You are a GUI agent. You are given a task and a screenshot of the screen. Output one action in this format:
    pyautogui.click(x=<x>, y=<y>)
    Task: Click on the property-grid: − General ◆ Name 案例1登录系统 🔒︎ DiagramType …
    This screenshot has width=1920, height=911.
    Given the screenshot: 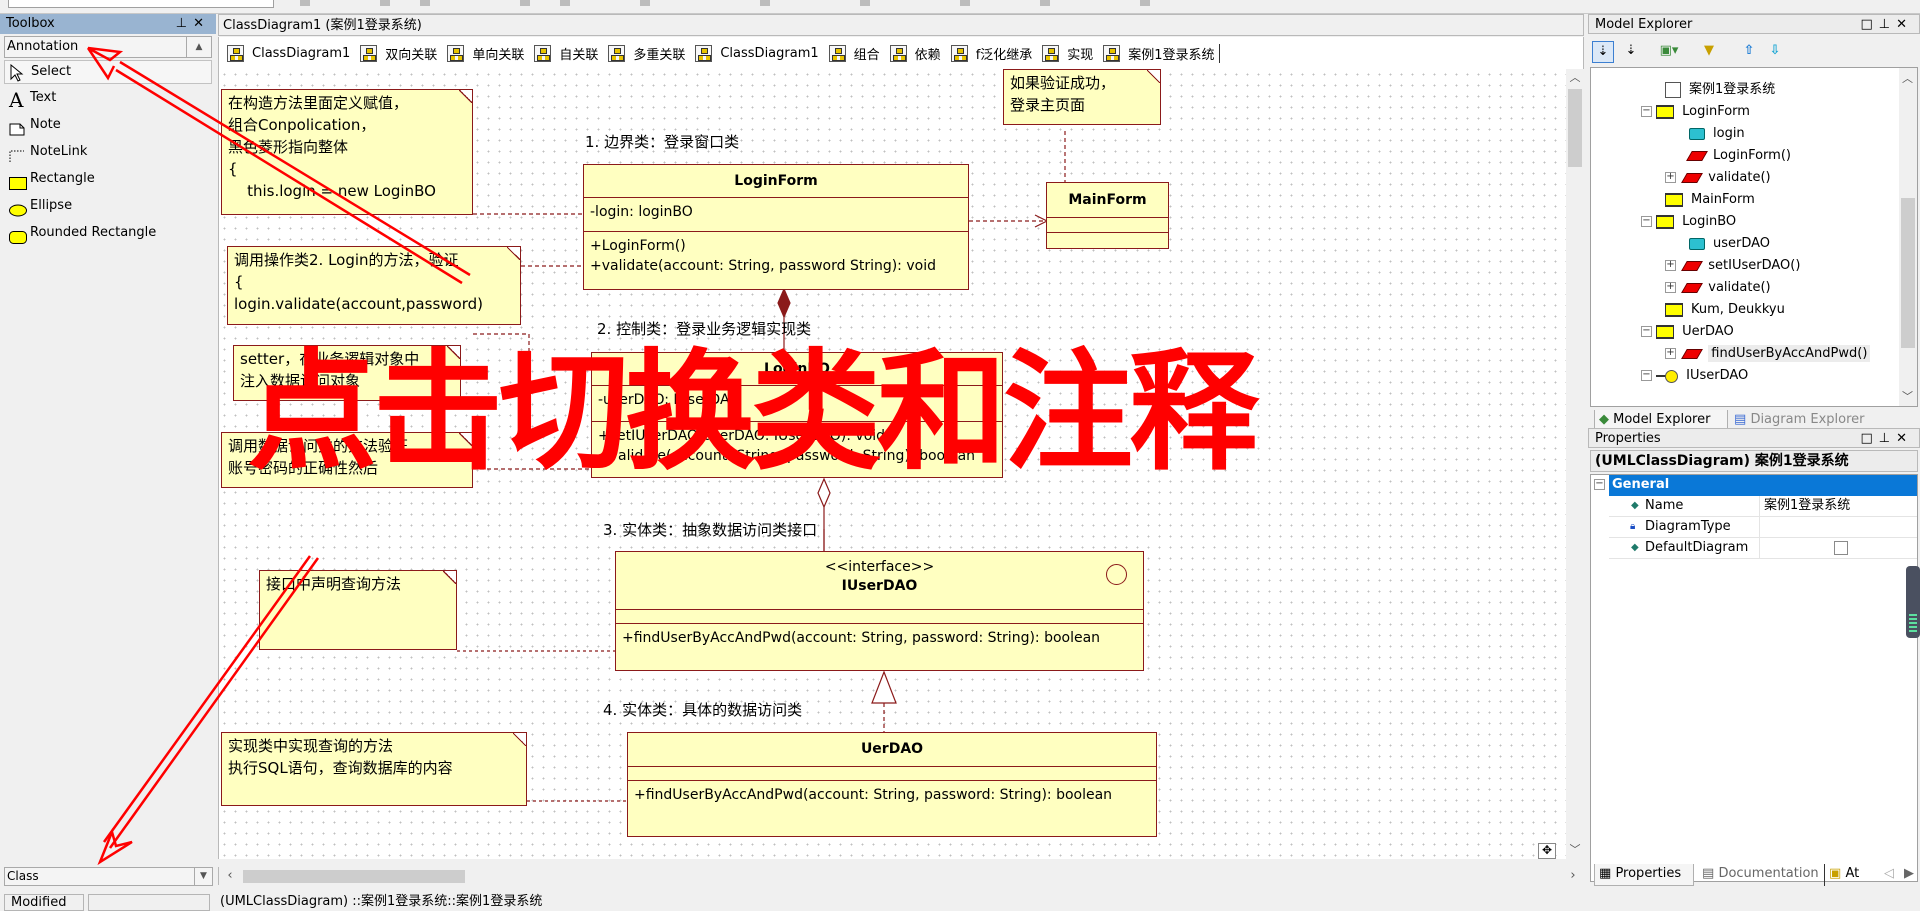 What is the action you would take?
    pyautogui.click(x=1754, y=678)
    